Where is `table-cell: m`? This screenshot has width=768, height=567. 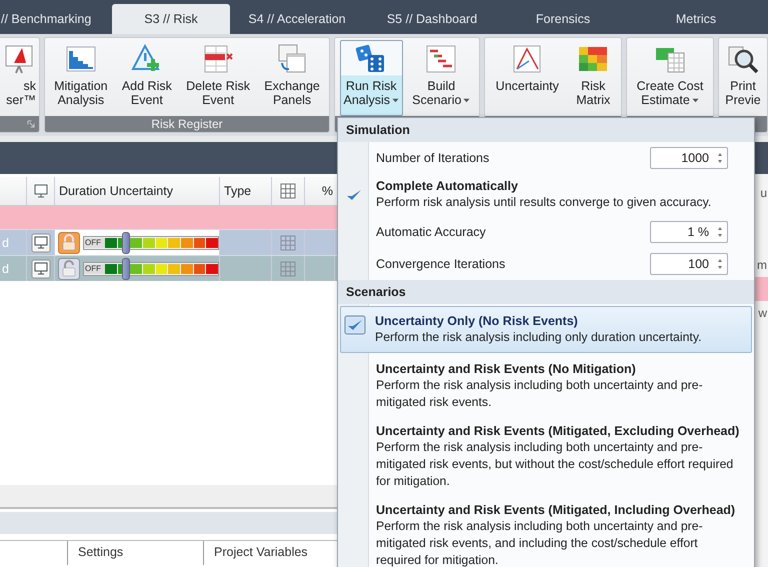 table-cell: m is located at coordinates (762, 265).